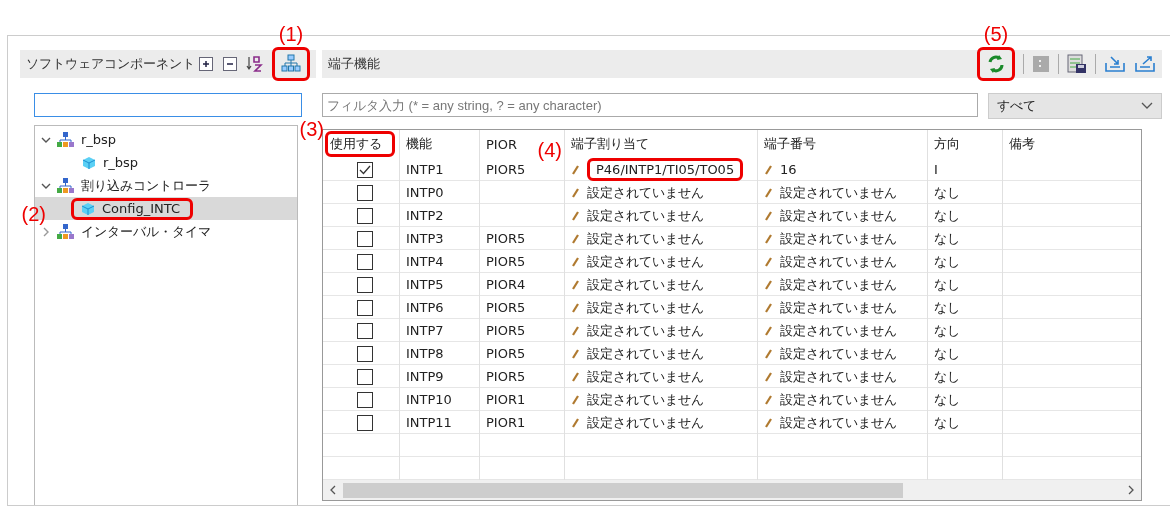 The width and height of the screenshot is (1170, 508). What do you see at coordinates (947, 144) in the screenshot?
I see `column-header: 方向` at bounding box center [947, 144].